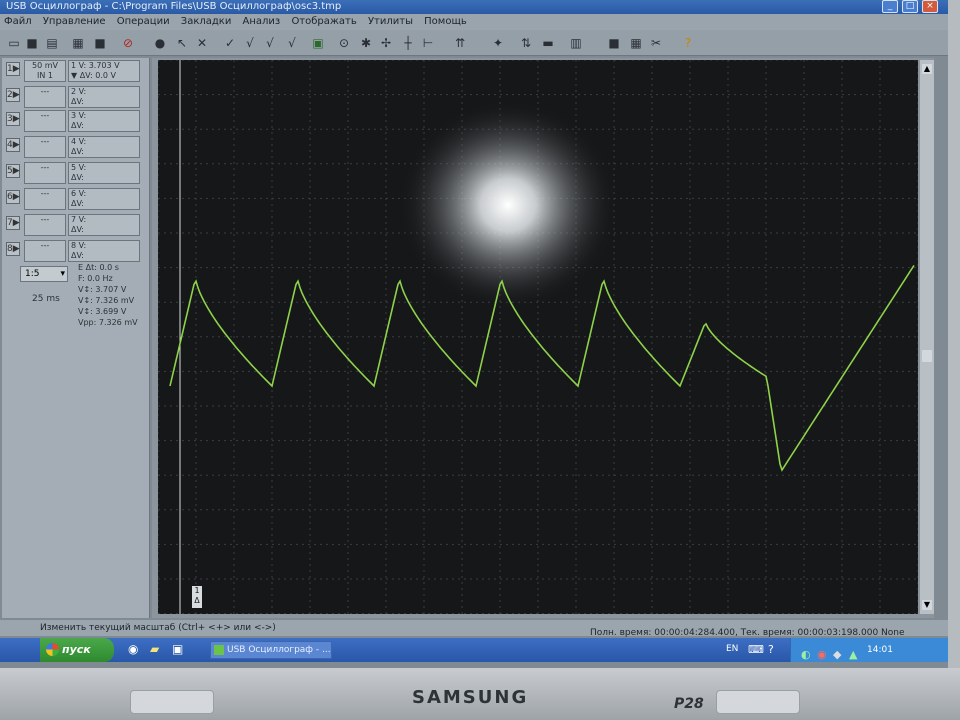 This screenshot has height=720, width=960. Describe the element at coordinates (656, 43) in the screenshot. I see `cut-icon: ✂` at that location.